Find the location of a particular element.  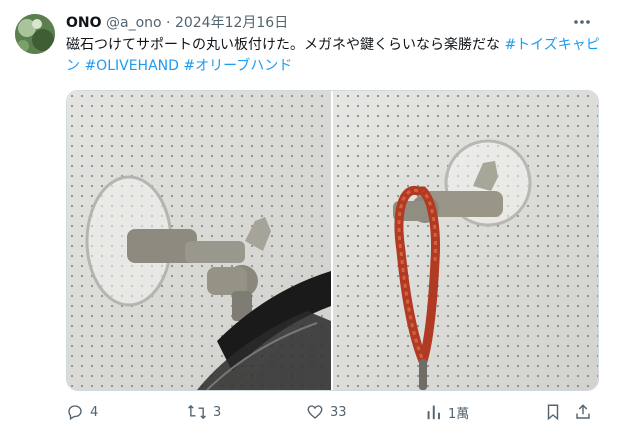

heart-icon is located at coordinates (315, 412).